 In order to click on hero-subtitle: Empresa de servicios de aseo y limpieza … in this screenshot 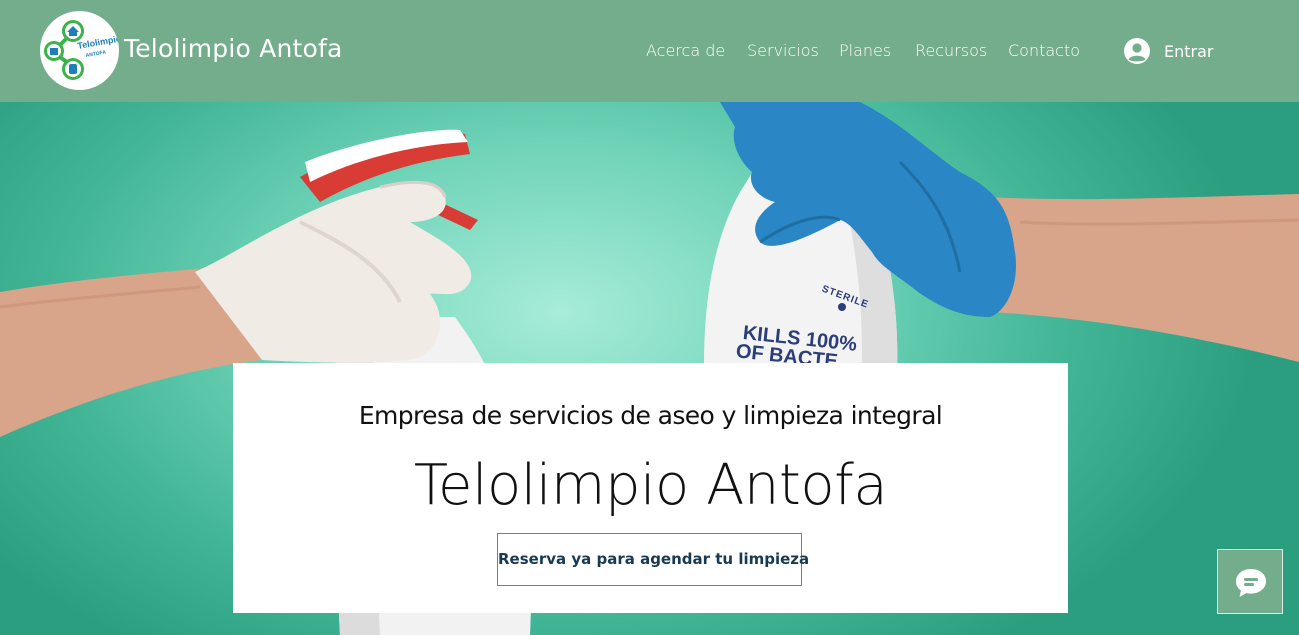, I will do `click(650, 415)`.